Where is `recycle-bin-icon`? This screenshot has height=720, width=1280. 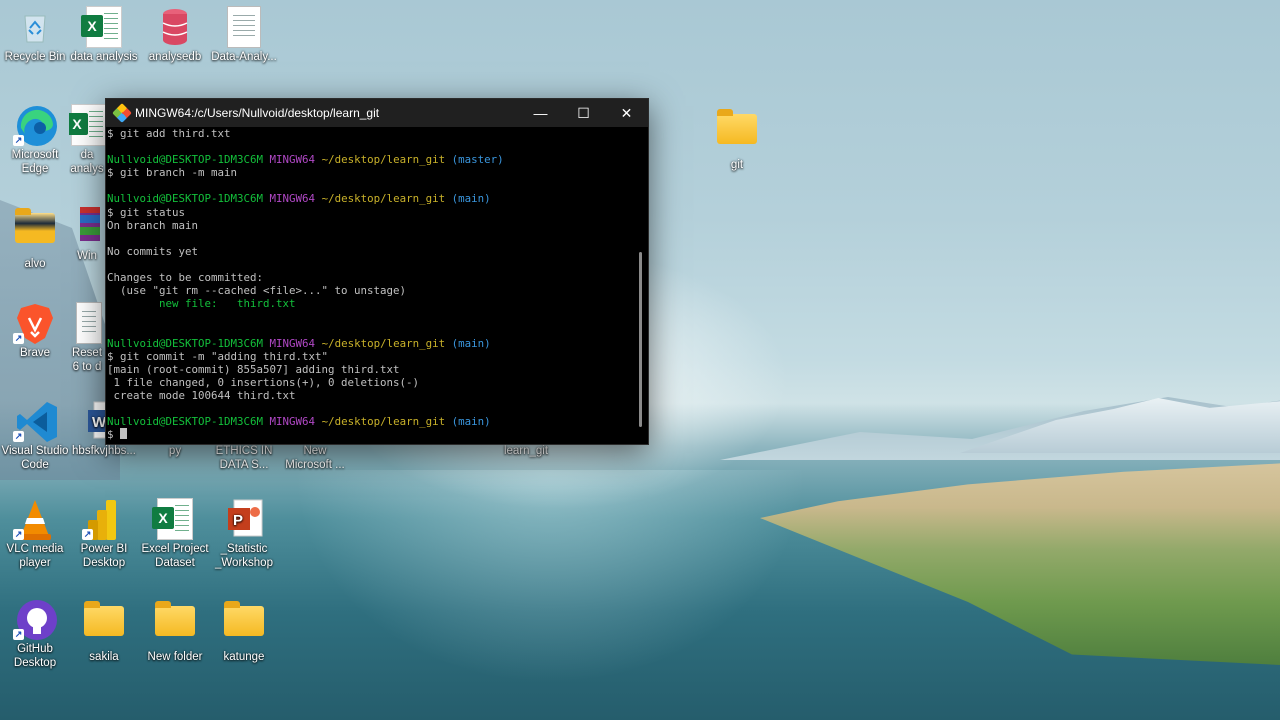 recycle-bin-icon is located at coordinates (35, 26).